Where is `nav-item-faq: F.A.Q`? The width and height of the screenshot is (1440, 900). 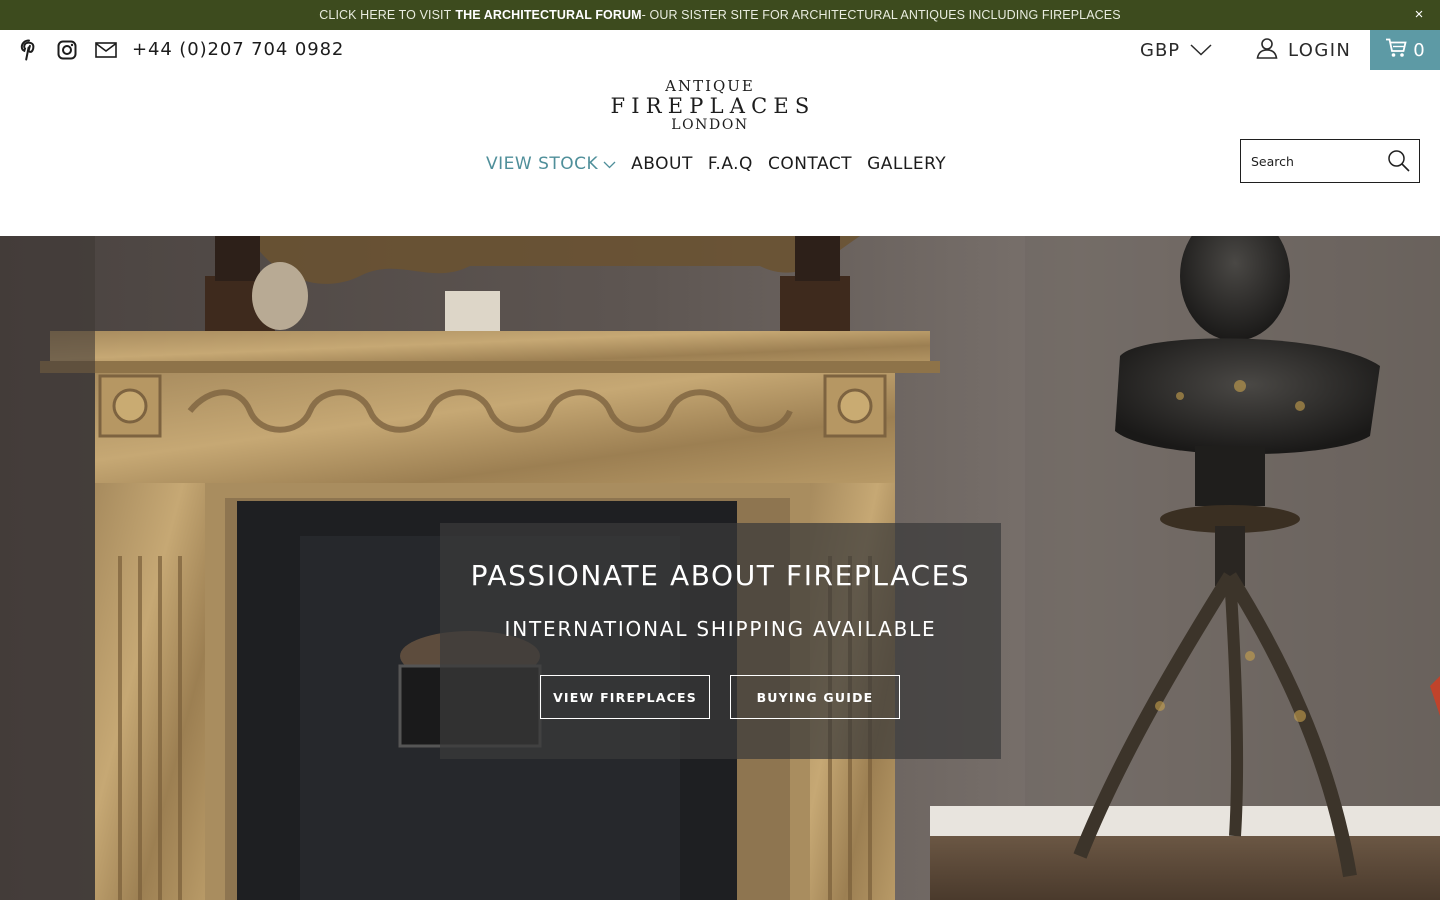 nav-item-faq: F.A.Q is located at coordinates (730, 164).